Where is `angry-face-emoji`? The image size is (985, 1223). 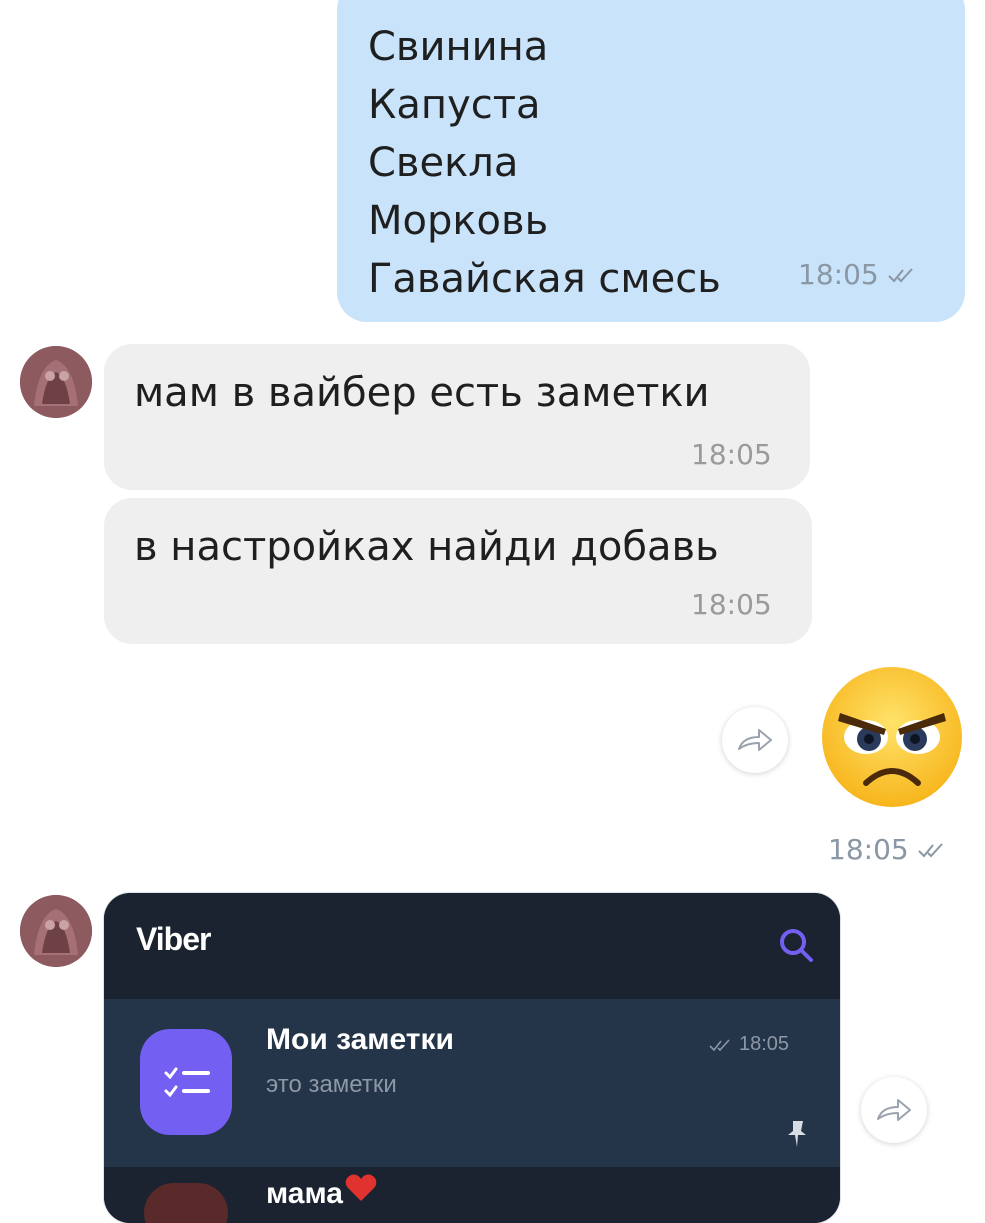 angry-face-emoji is located at coordinates (892, 737).